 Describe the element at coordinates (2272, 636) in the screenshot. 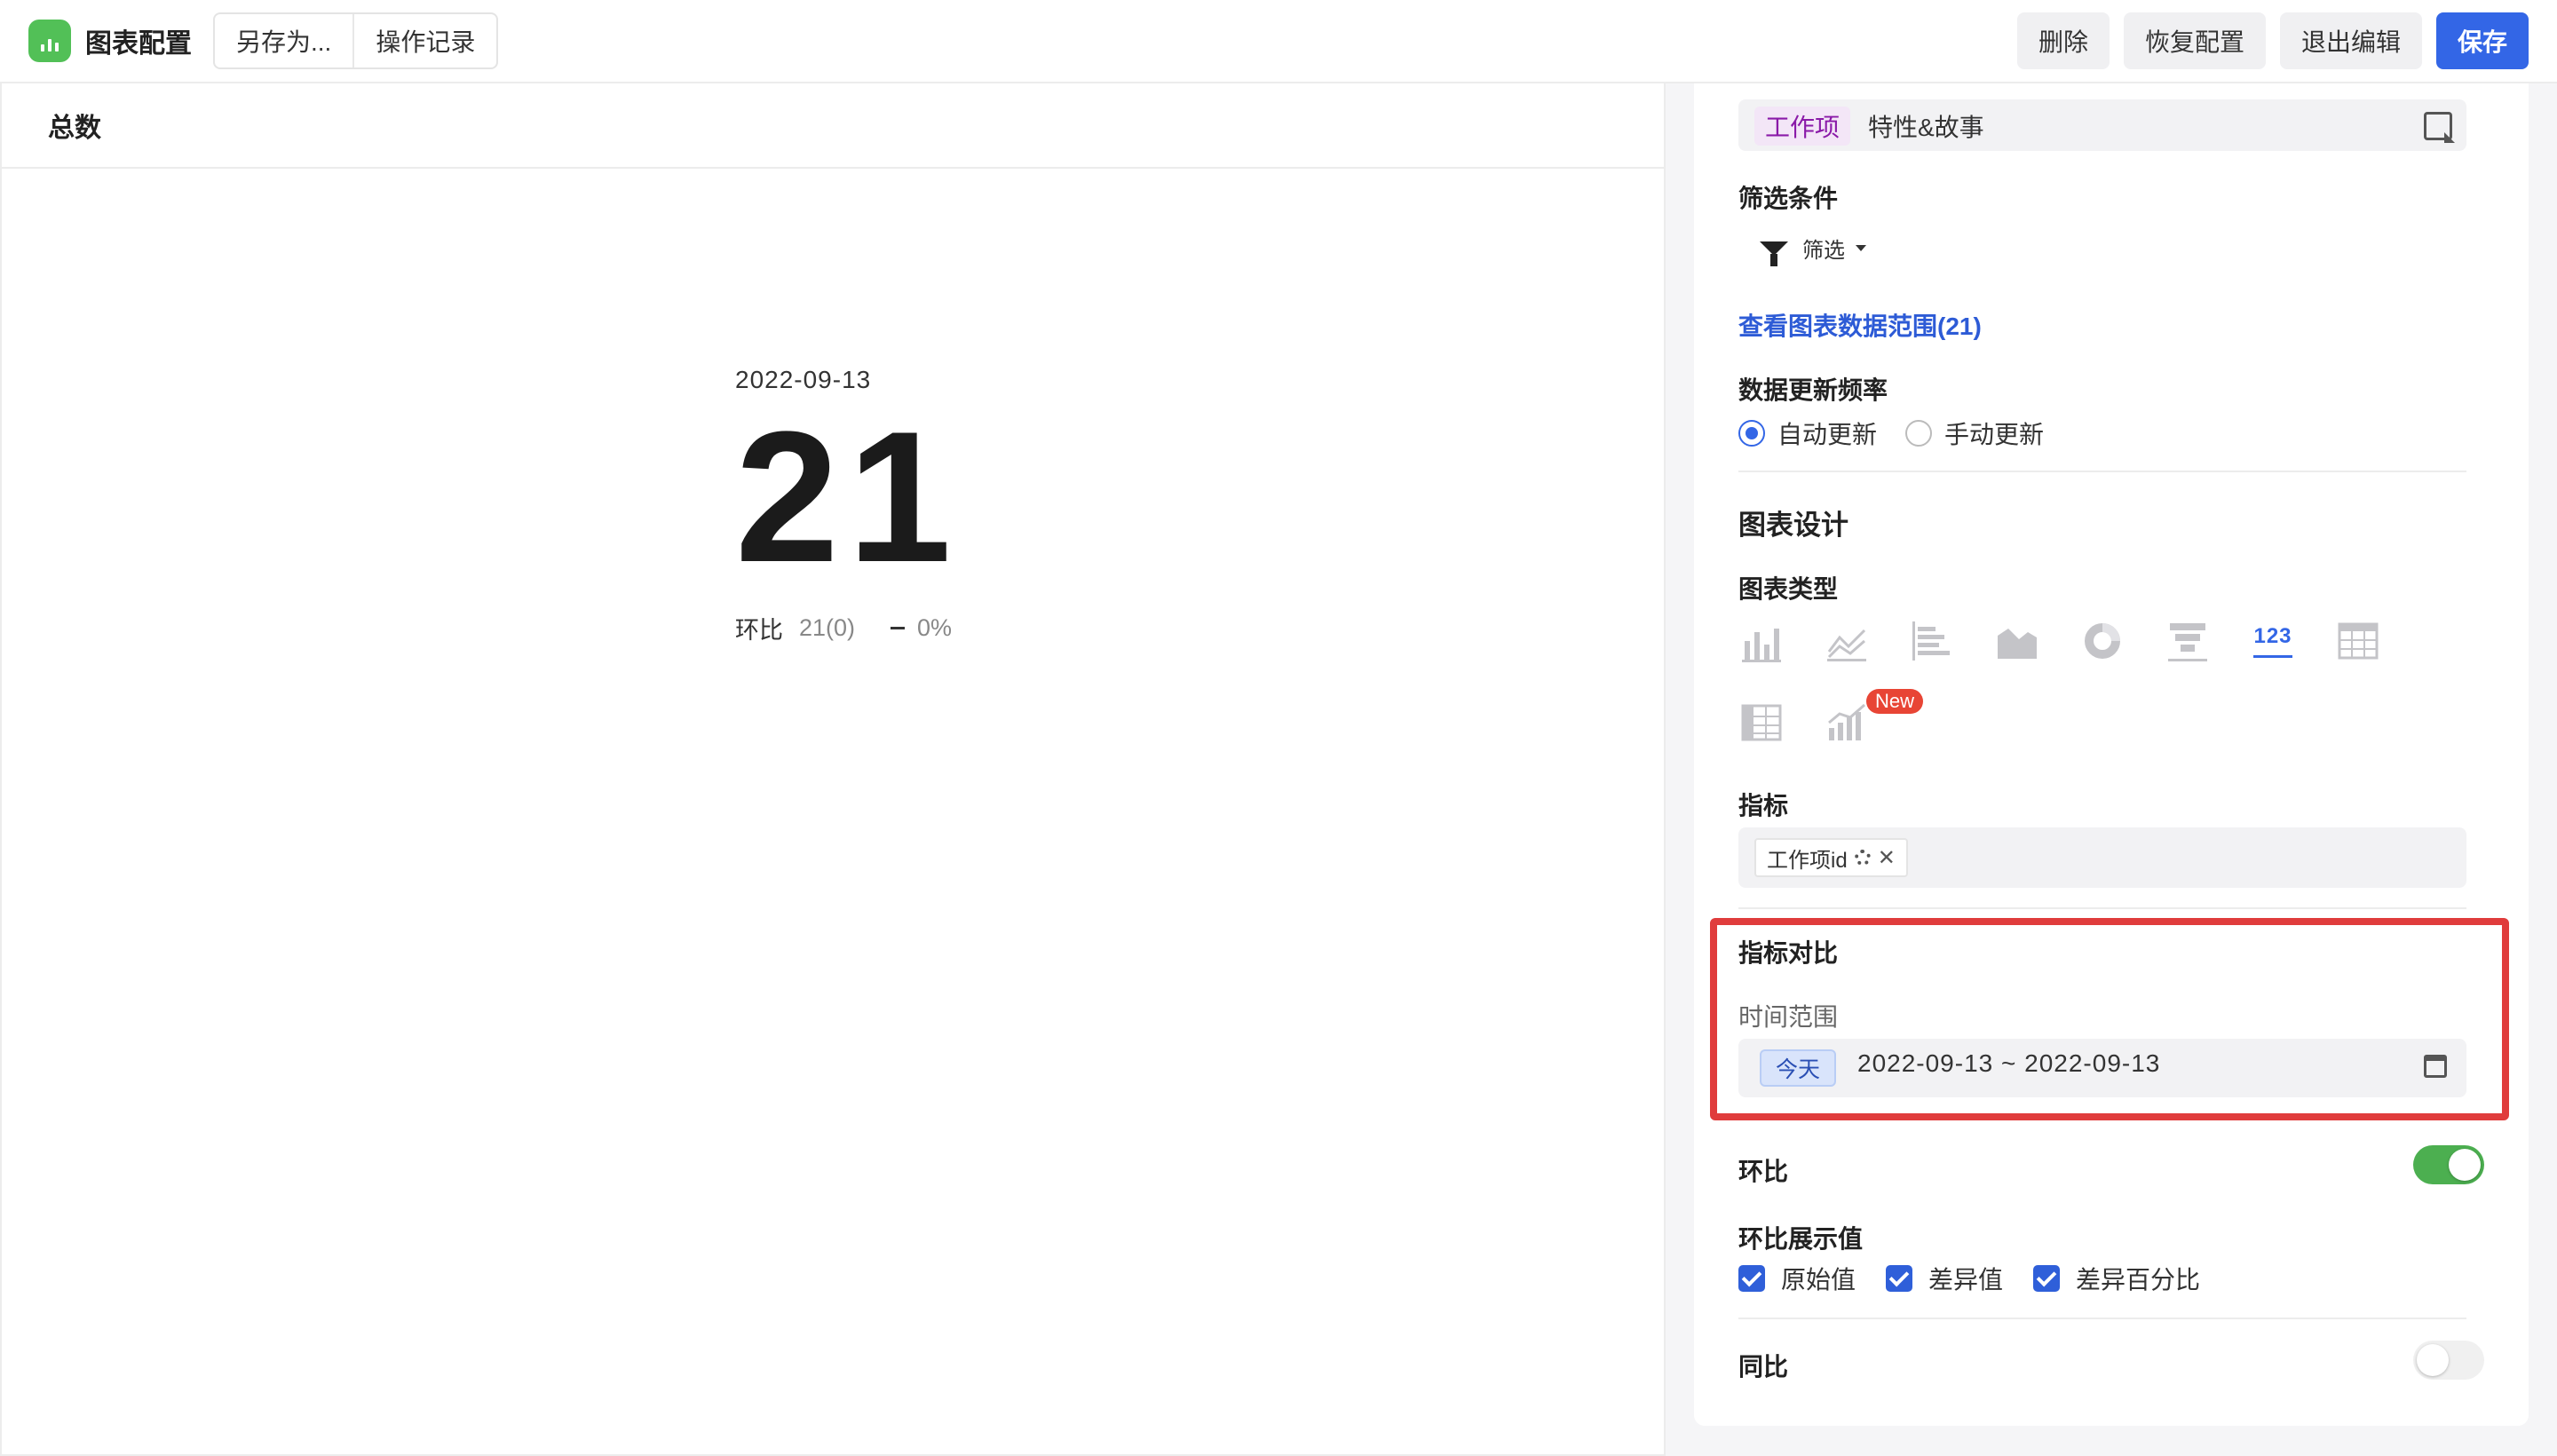

I see `number-card-icon-text: 123` at that location.